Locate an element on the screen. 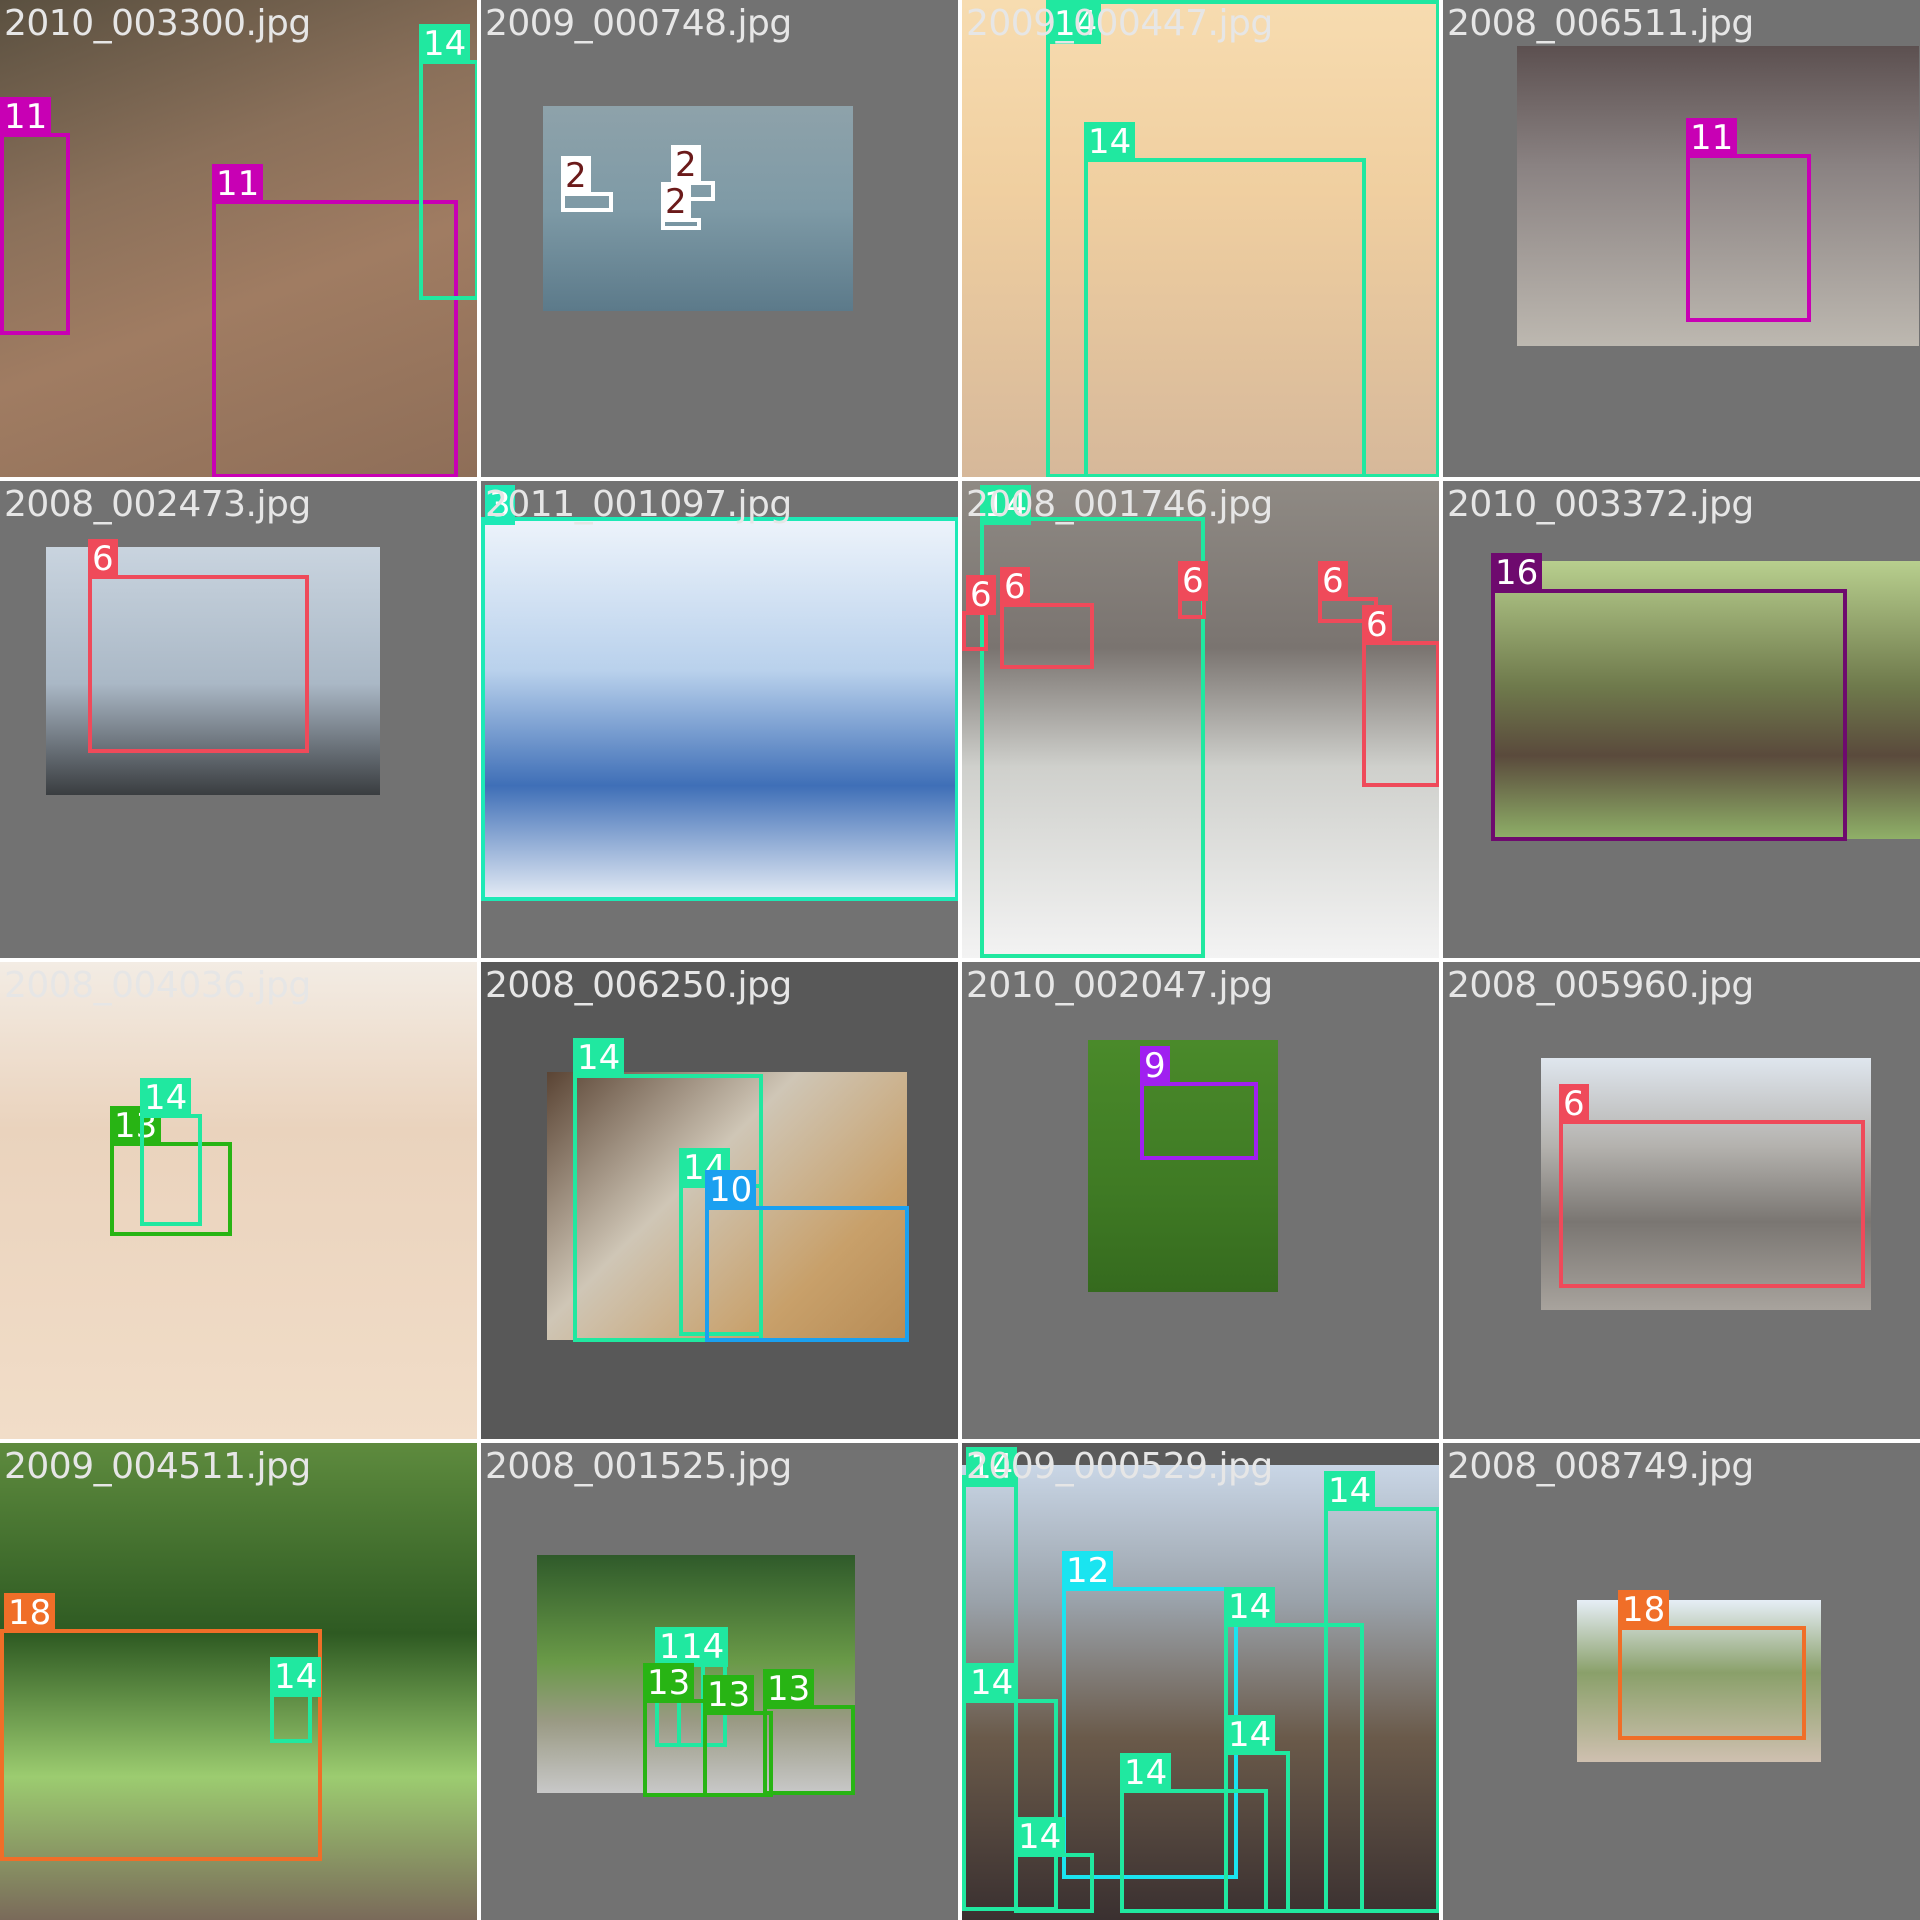 The height and width of the screenshot is (1920, 1920). image-filename: 2008_006250.jpg is located at coordinates (638, 985).